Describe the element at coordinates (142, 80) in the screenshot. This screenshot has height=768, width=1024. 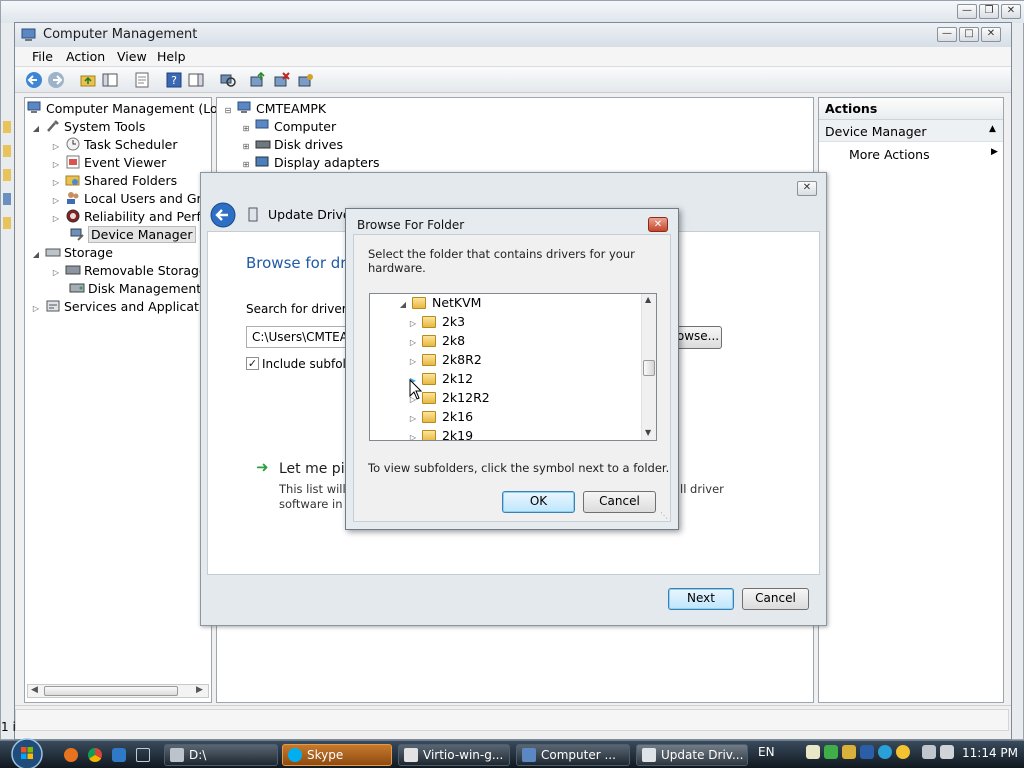
I see `properties-icon` at that location.